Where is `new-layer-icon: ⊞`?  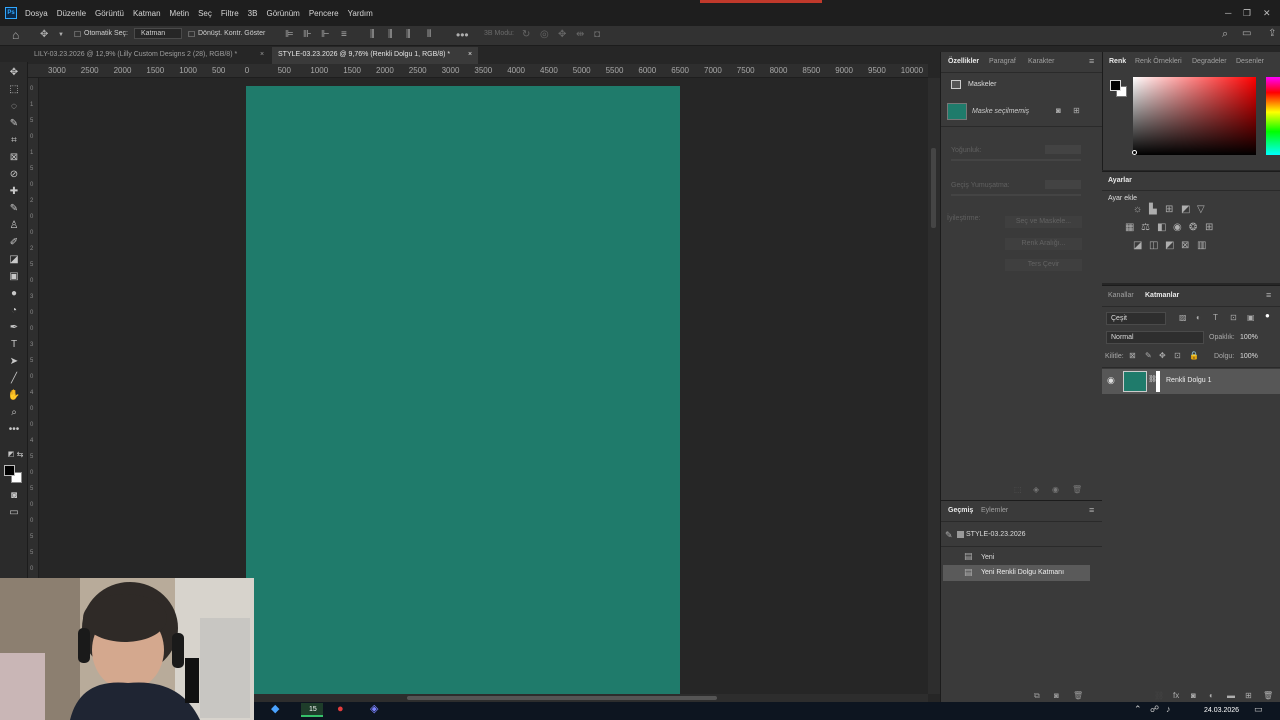
new-layer-icon: ⊞ is located at coordinates (1248, 696).